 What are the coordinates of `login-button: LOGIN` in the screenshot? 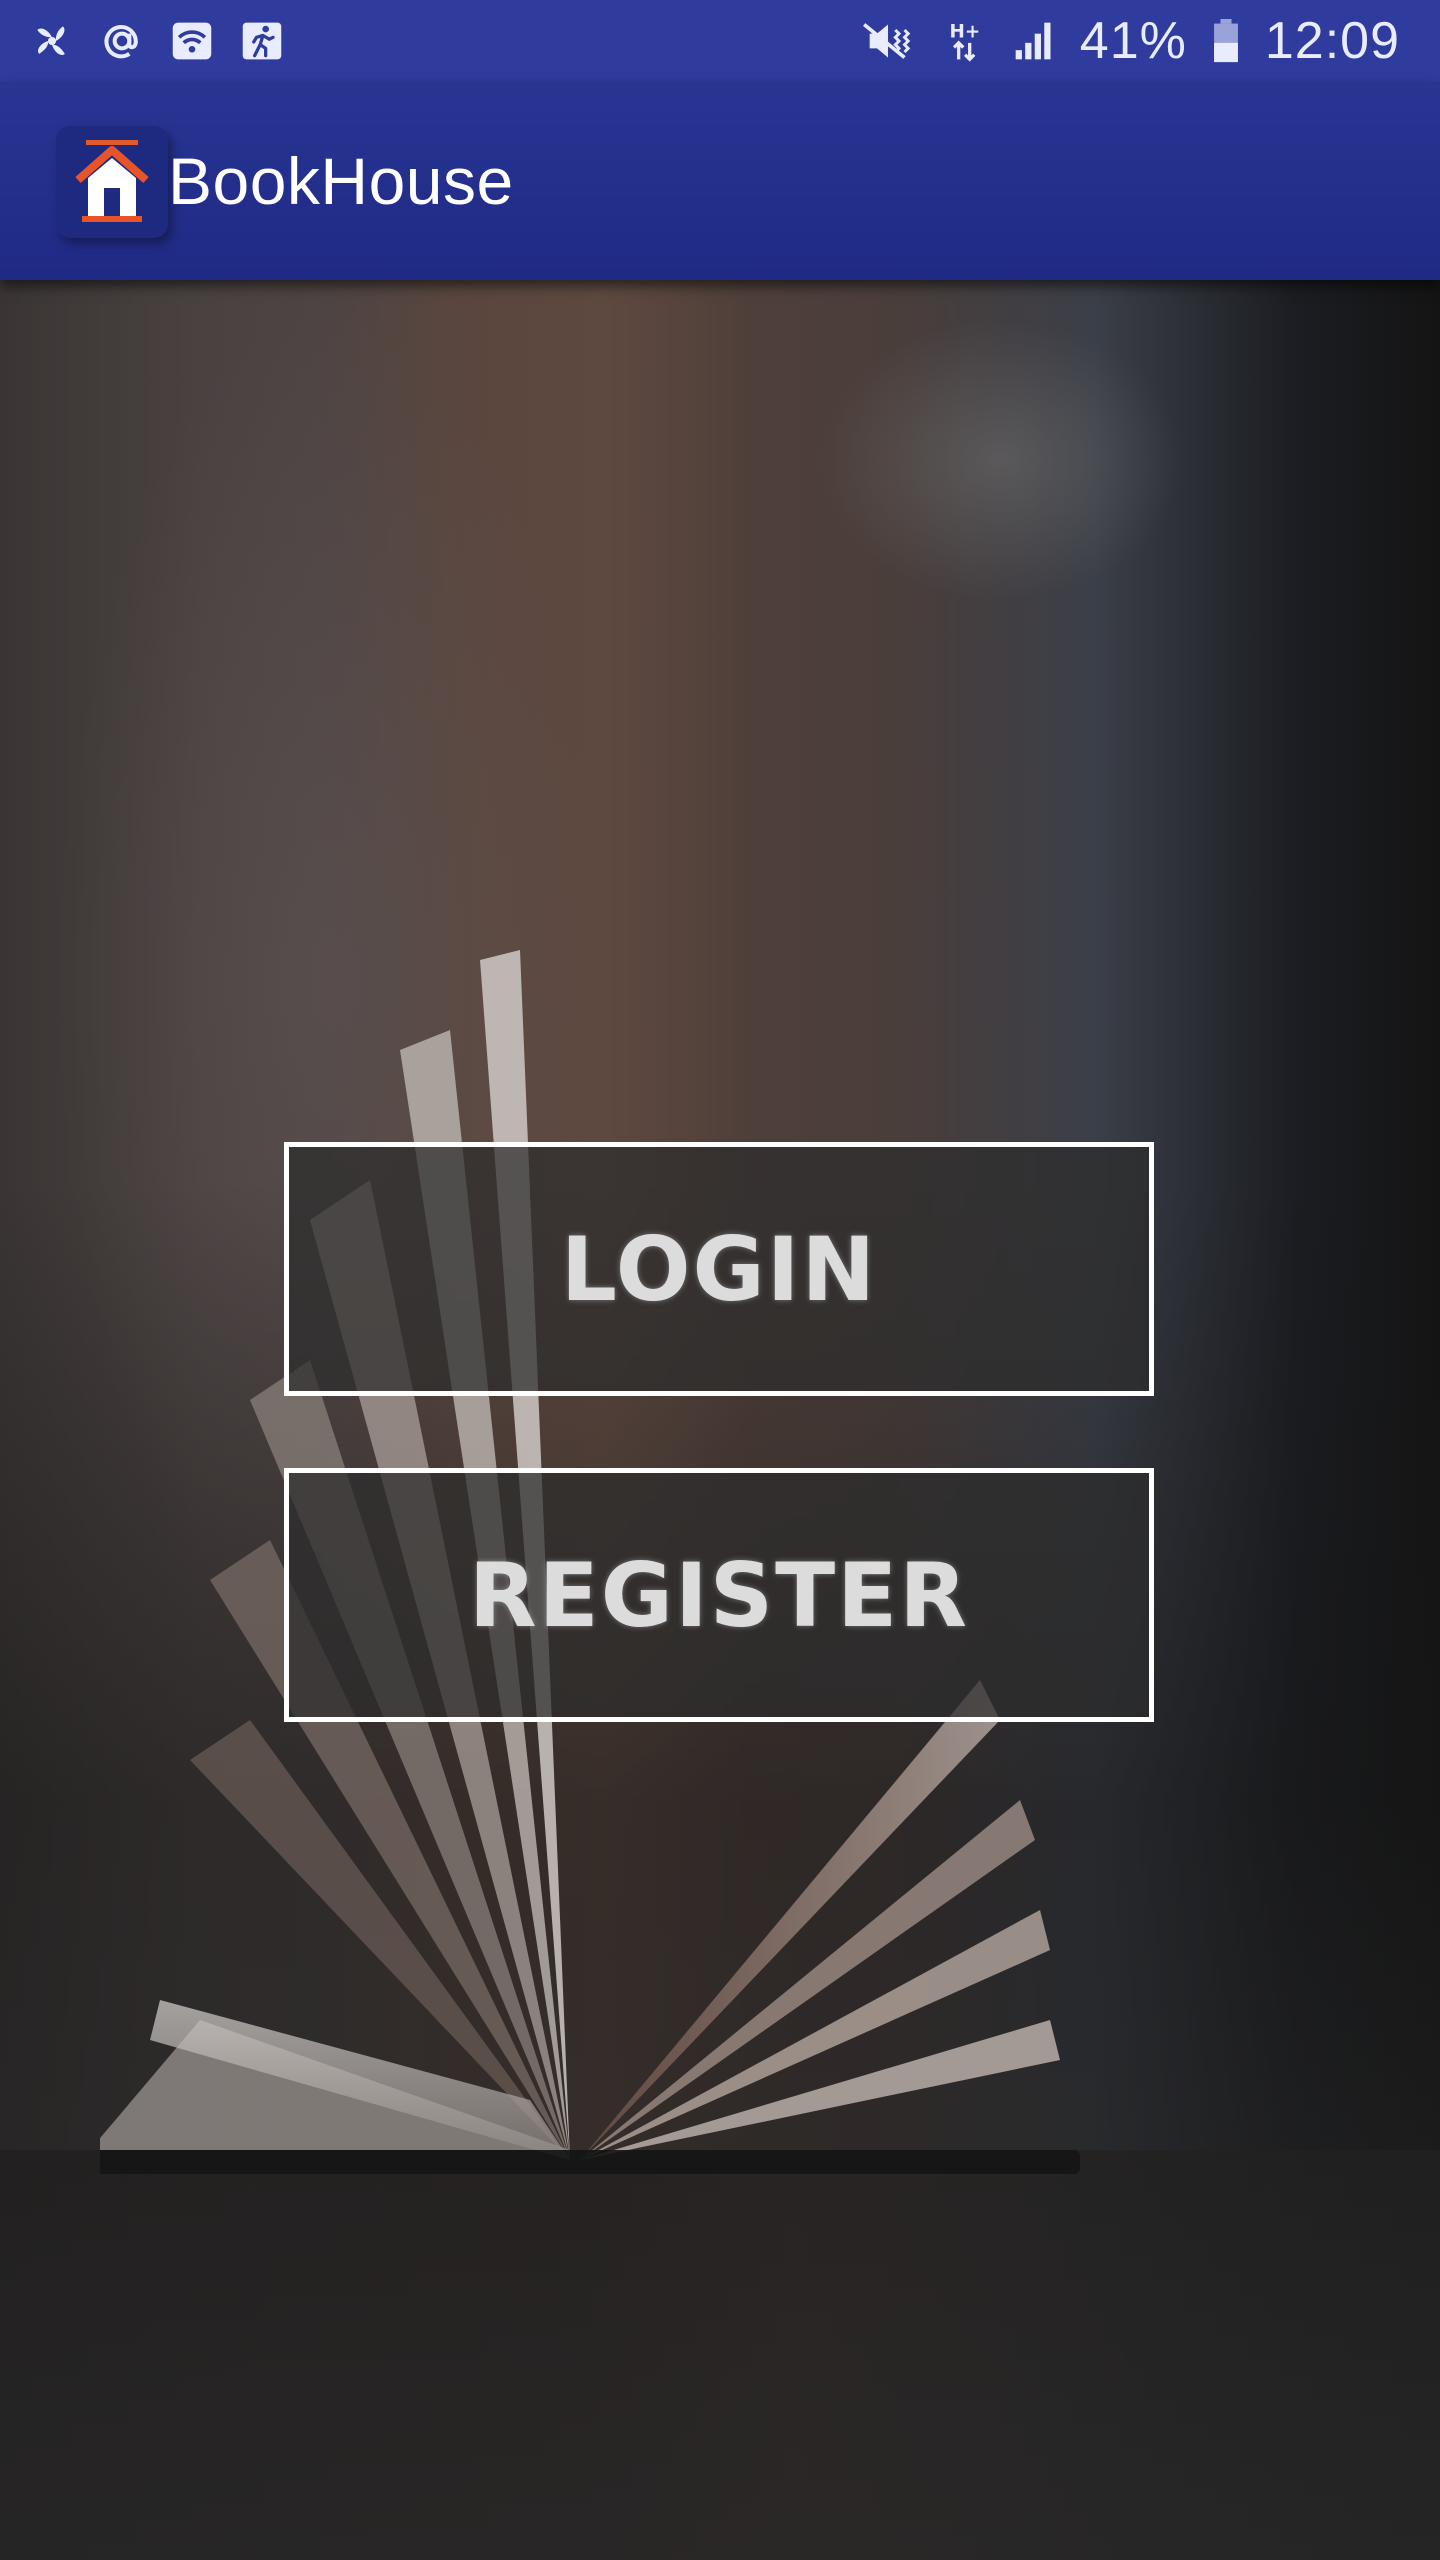 It's located at (719, 1269).